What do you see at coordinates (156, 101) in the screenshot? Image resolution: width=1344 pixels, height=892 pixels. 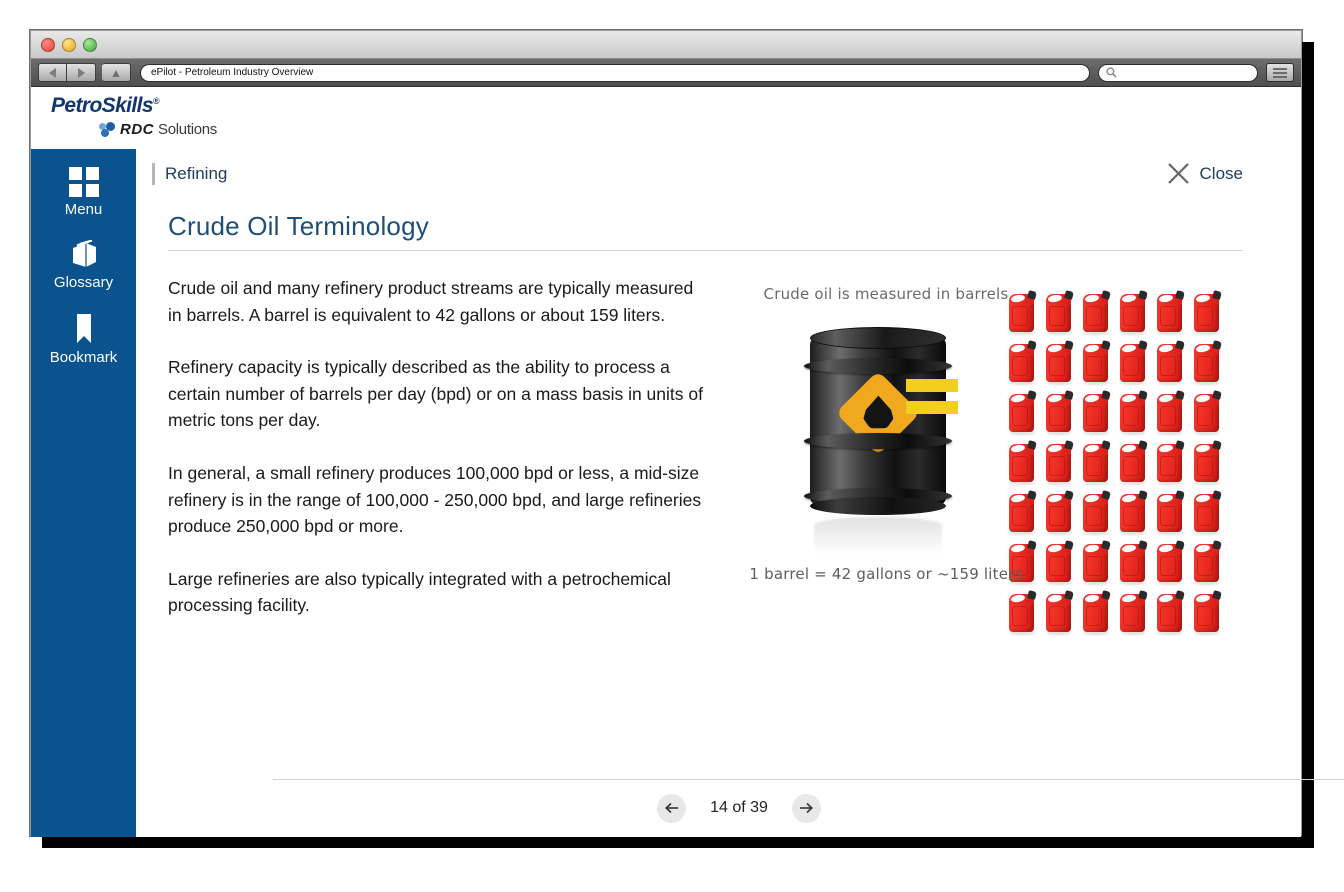 I see `registered-trademark-mark: ®` at bounding box center [156, 101].